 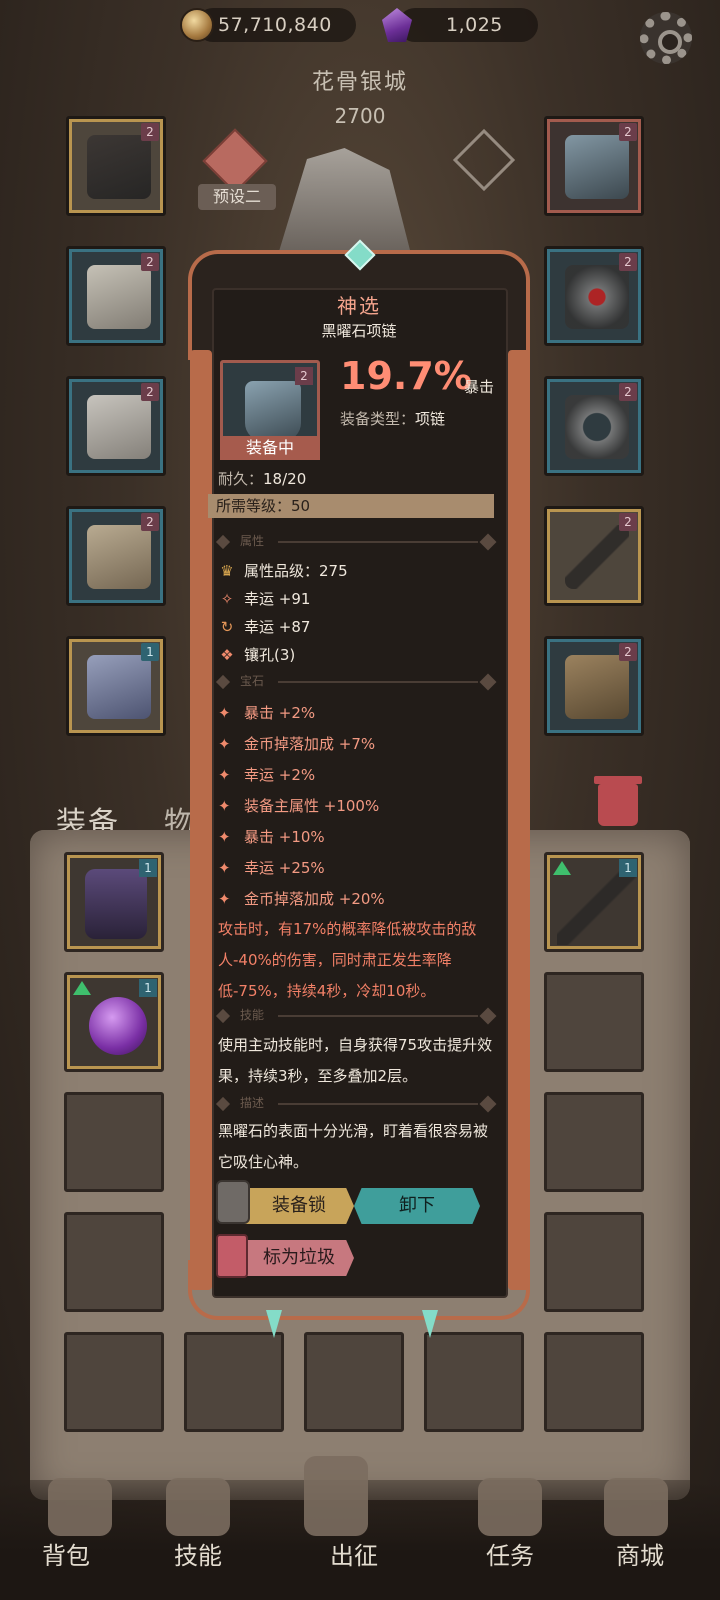 What do you see at coordinates (301, 899) in the screenshot?
I see `gem-row: ✦ 金币掉落加成 +20%` at bounding box center [301, 899].